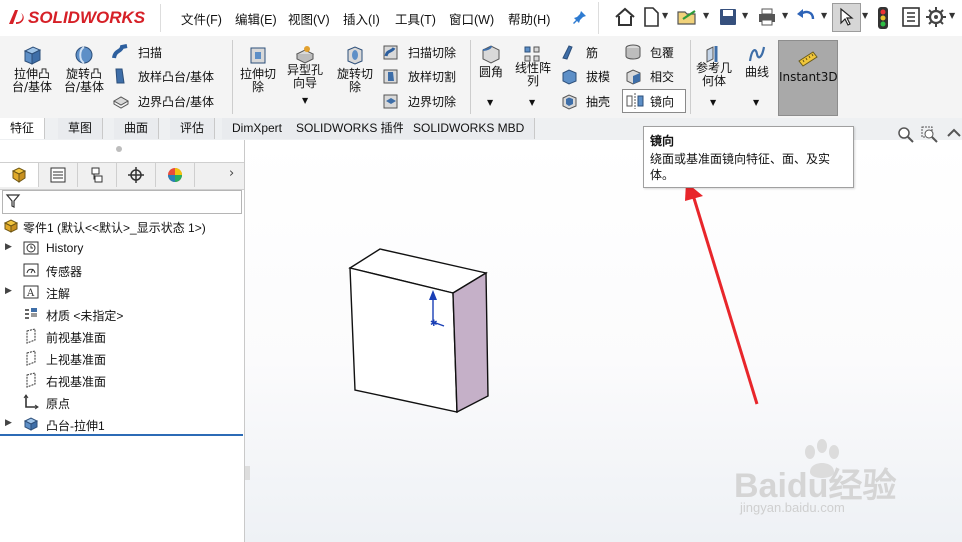 The height and width of the screenshot is (542, 962). I want to click on menu-tools: 工具(T), so click(415, 18).